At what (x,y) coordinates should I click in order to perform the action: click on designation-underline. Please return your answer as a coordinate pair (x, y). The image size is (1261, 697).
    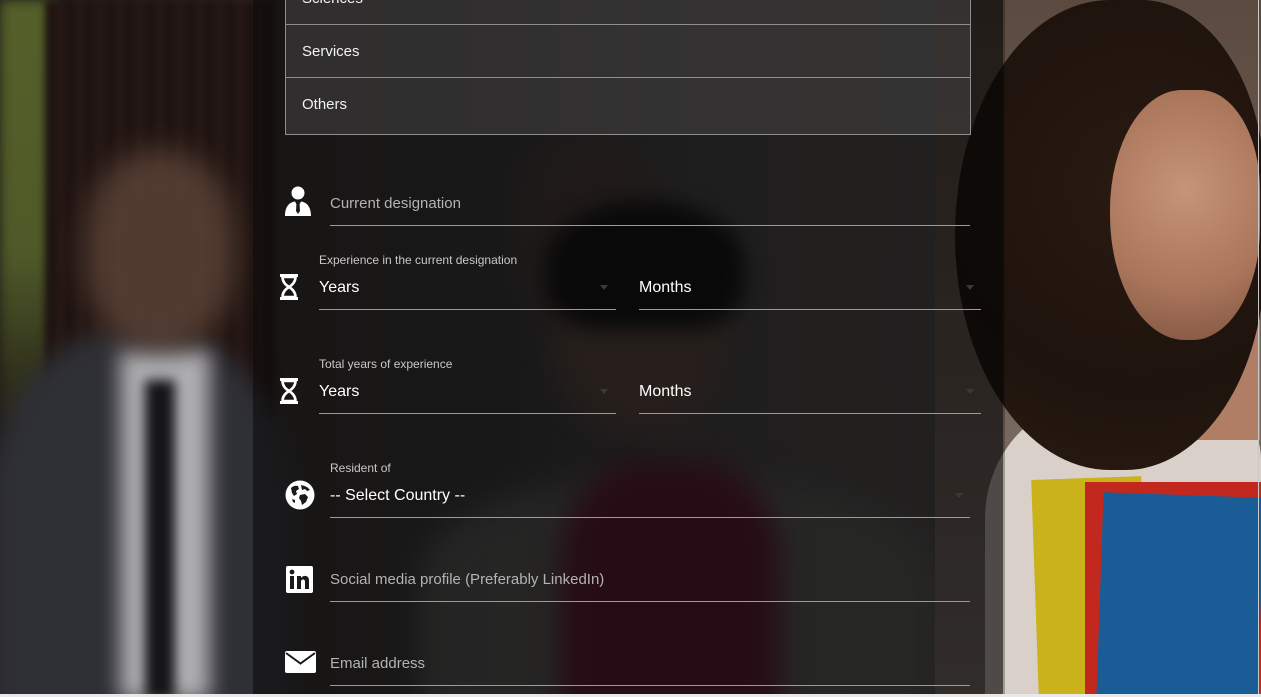
    Looking at the image, I should click on (650, 225).